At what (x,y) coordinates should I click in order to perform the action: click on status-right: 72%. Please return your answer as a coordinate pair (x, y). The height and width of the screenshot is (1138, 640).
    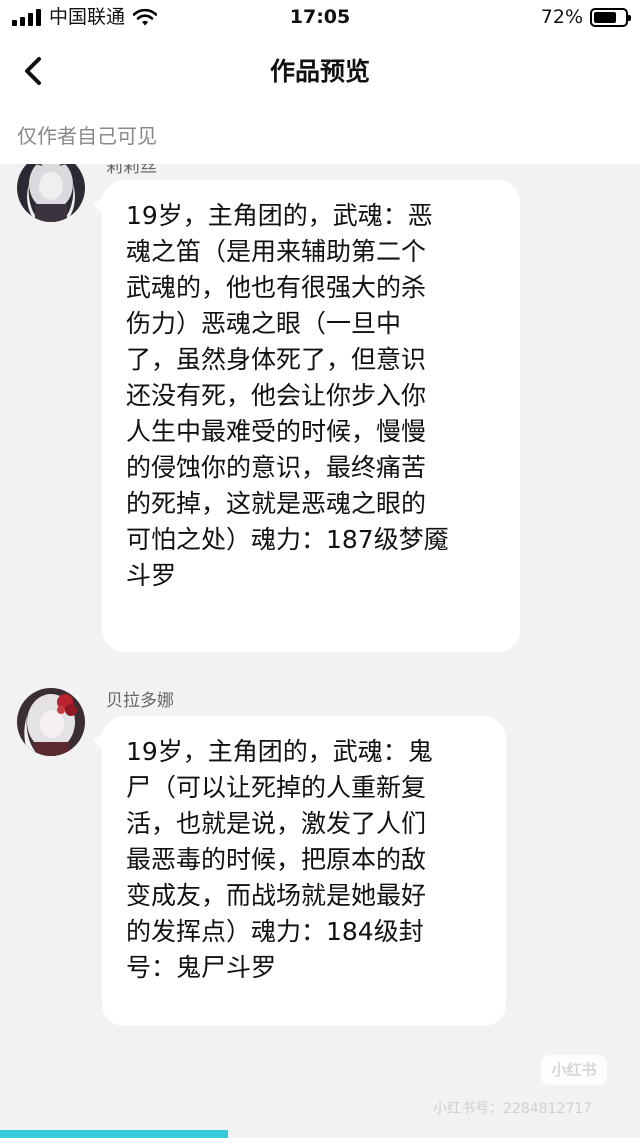
    Looking at the image, I should click on (585, 17).